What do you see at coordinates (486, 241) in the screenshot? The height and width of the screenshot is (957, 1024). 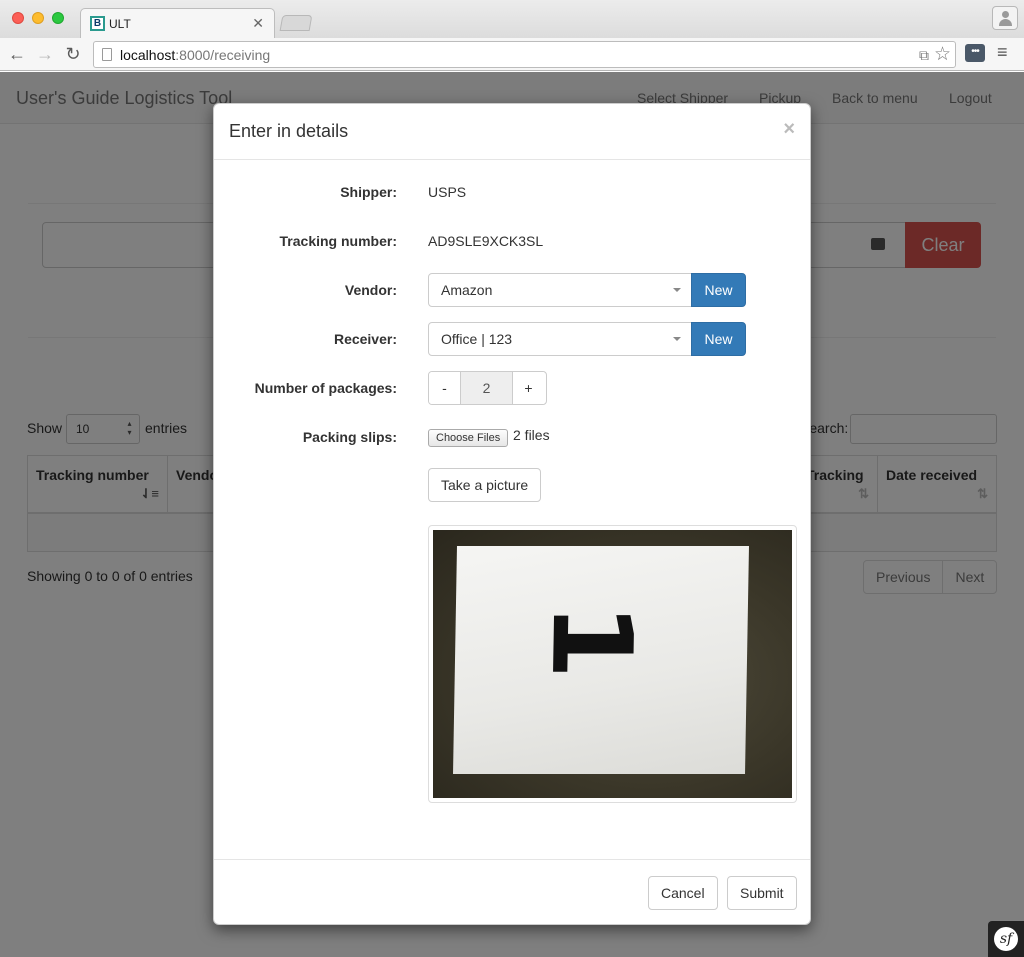 I see `tracking-number-value: AD9SLE9XCK3SL` at bounding box center [486, 241].